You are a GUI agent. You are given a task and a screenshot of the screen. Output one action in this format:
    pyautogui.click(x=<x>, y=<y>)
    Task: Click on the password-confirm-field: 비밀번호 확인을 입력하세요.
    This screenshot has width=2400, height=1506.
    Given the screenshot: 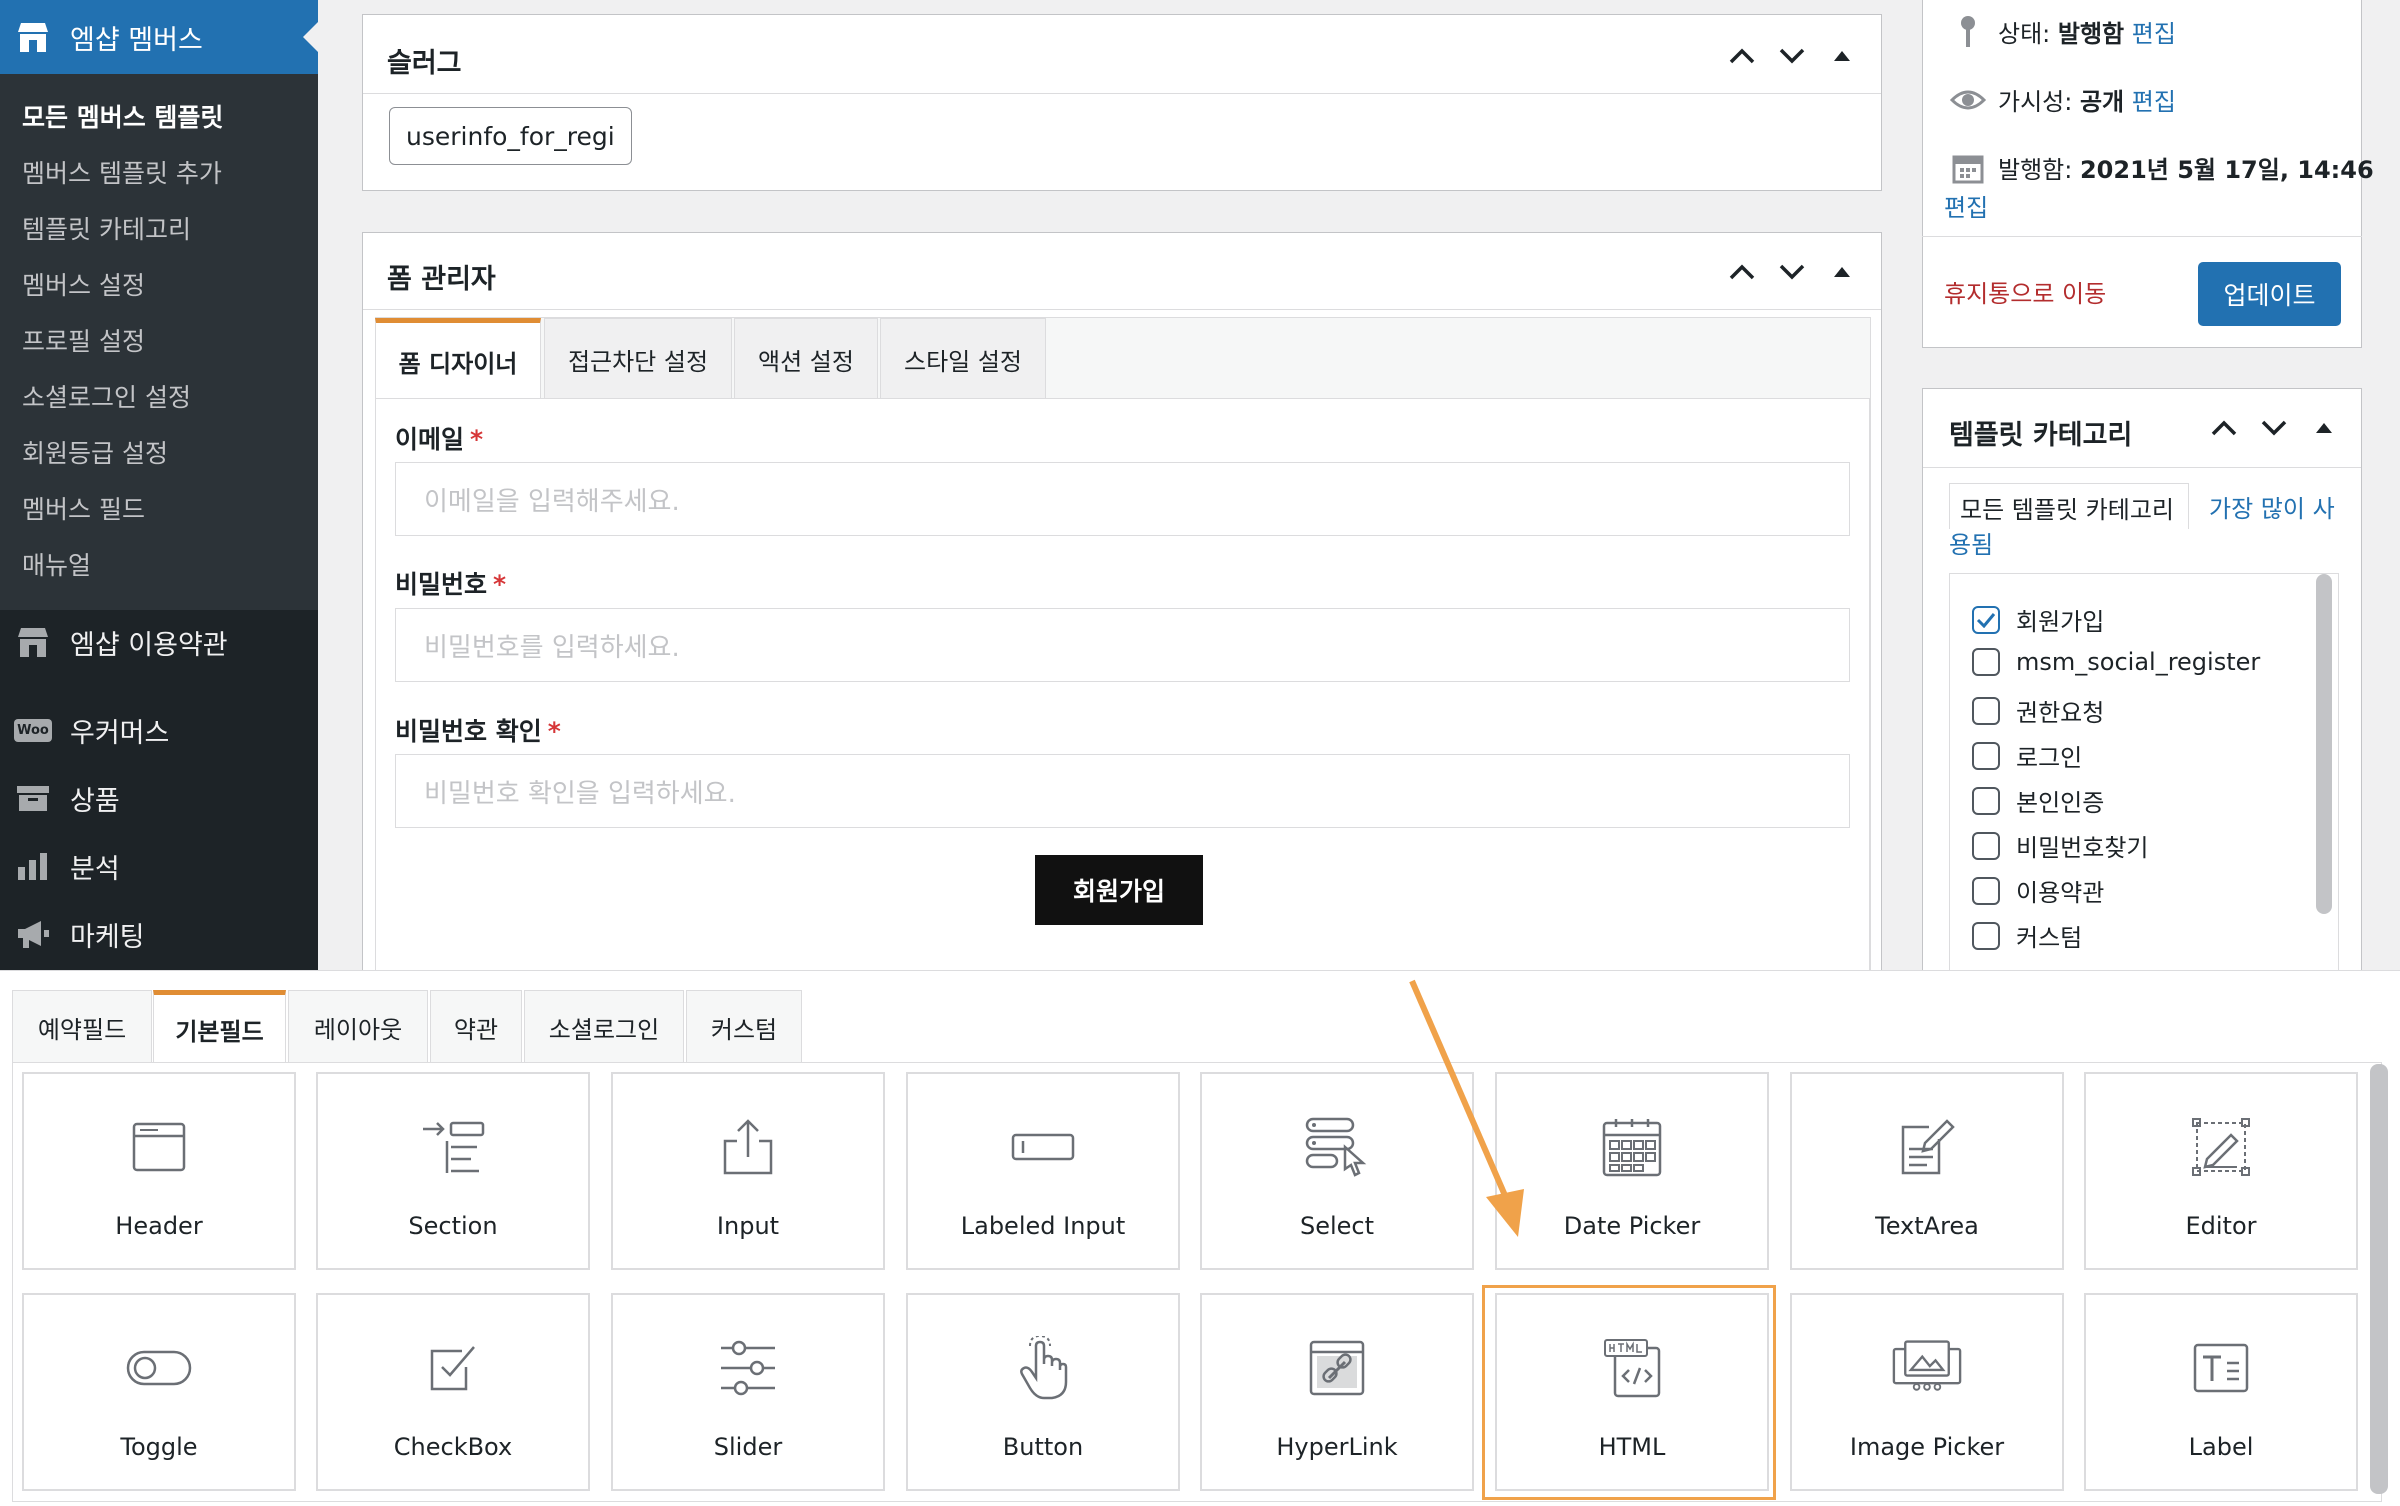 What is the action you would take?
    pyautogui.click(x=1122, y=791)
    